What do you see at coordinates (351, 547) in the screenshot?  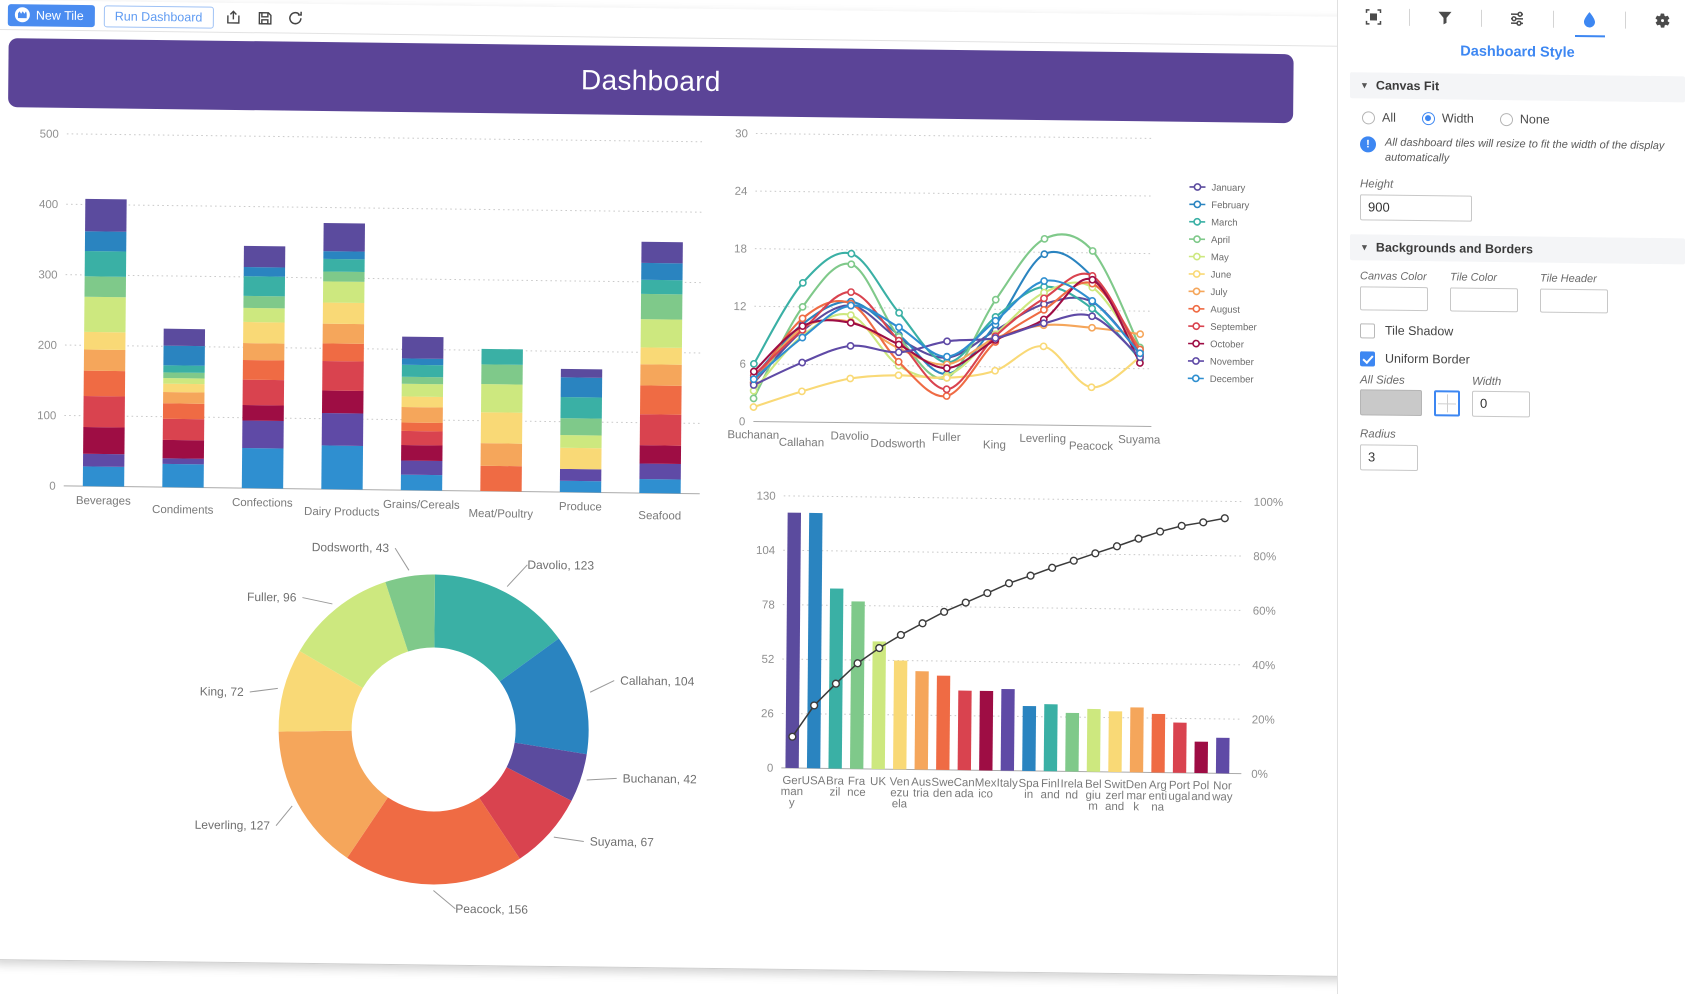 I see `chart-text: Dodsworth, 43` at bounding box center [351, 547].